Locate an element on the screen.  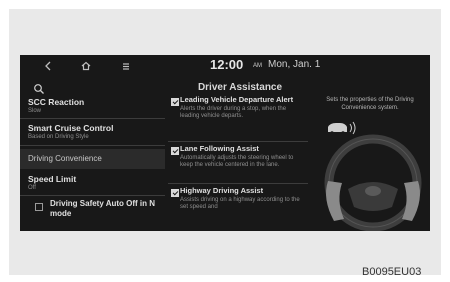
safety-auto-off-checkbox is located at coordinates (39, 207).